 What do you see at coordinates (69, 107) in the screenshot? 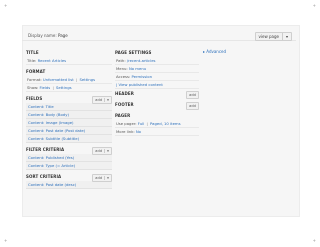
I see `field-item: Content: Title` at bounding box center [69, 107].